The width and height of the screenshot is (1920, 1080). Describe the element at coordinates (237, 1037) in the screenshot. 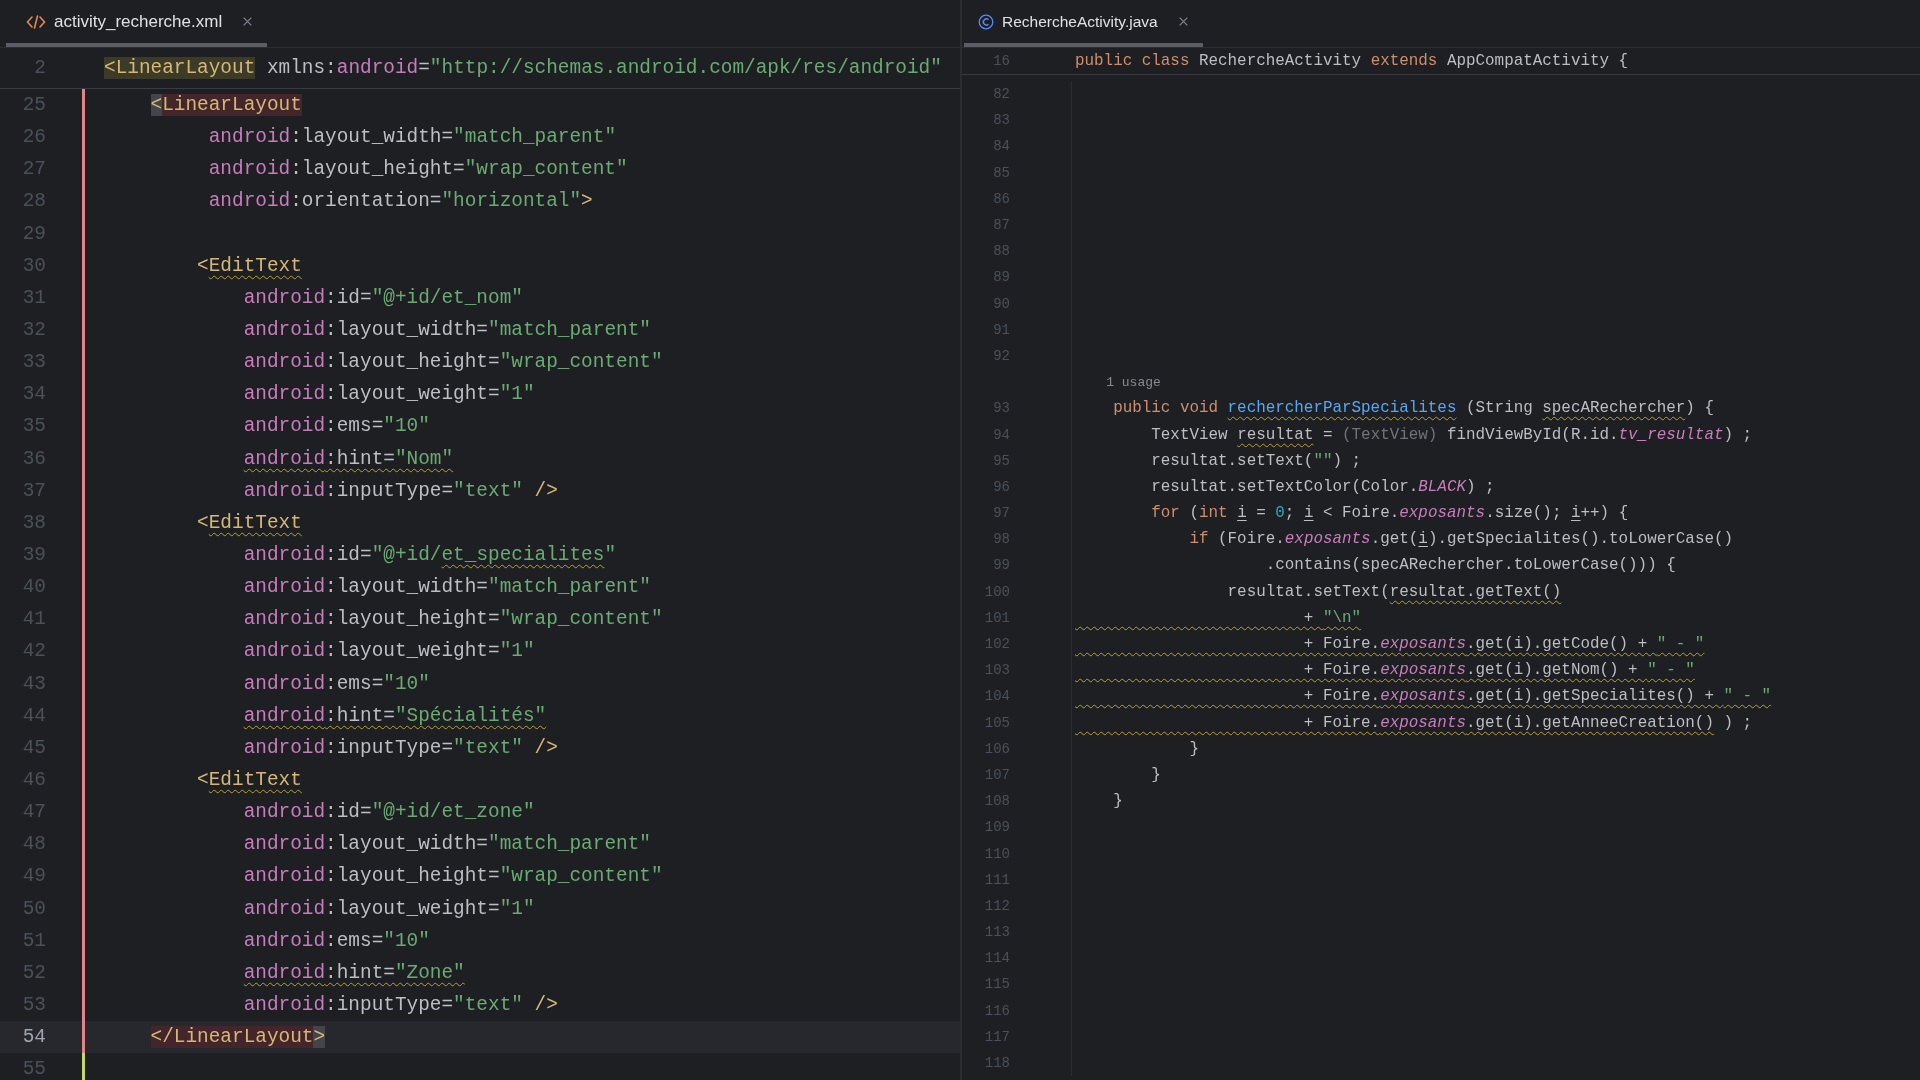

I see `code-line: </LinearLayout>` at that location.